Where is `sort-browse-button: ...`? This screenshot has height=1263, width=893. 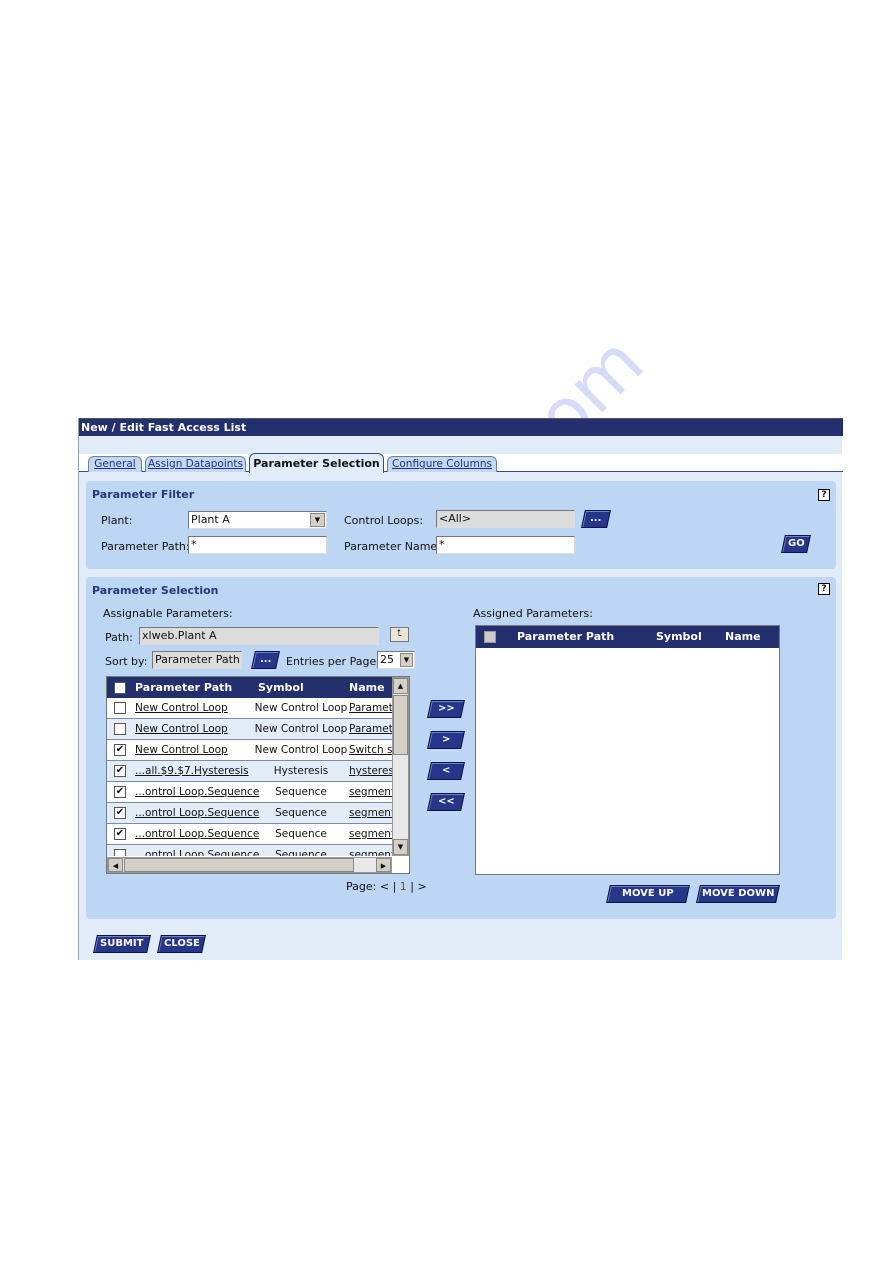 sort-browse-button: ... is located at coordinates (265, 660).